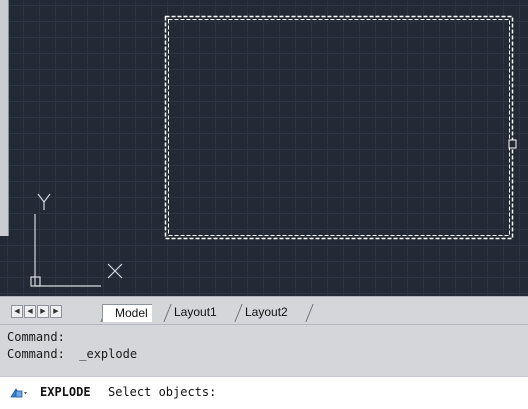  Describe the element at coordinates (30, 311) in the screenshot. I see `previous-tab-button: ◀` at that location.